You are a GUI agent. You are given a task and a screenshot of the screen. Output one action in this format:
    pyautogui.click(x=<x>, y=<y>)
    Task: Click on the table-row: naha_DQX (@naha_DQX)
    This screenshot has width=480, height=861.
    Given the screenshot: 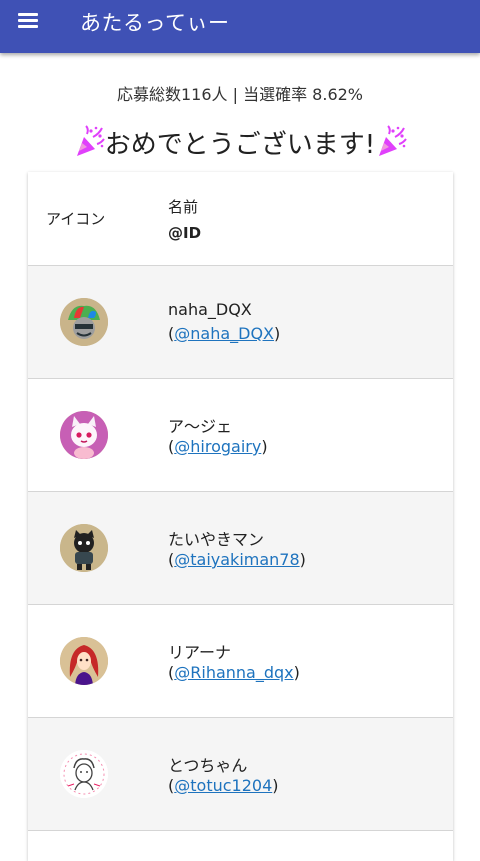 What is the action you would take?
    pyautogui.click(x=240, y=322)
    